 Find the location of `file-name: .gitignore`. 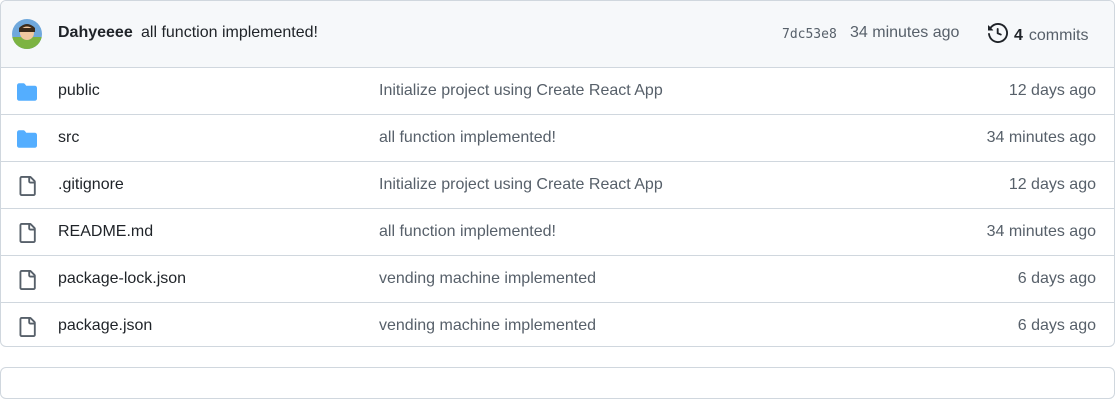

file-name: .gitignore is located at coordinates (91, 185).